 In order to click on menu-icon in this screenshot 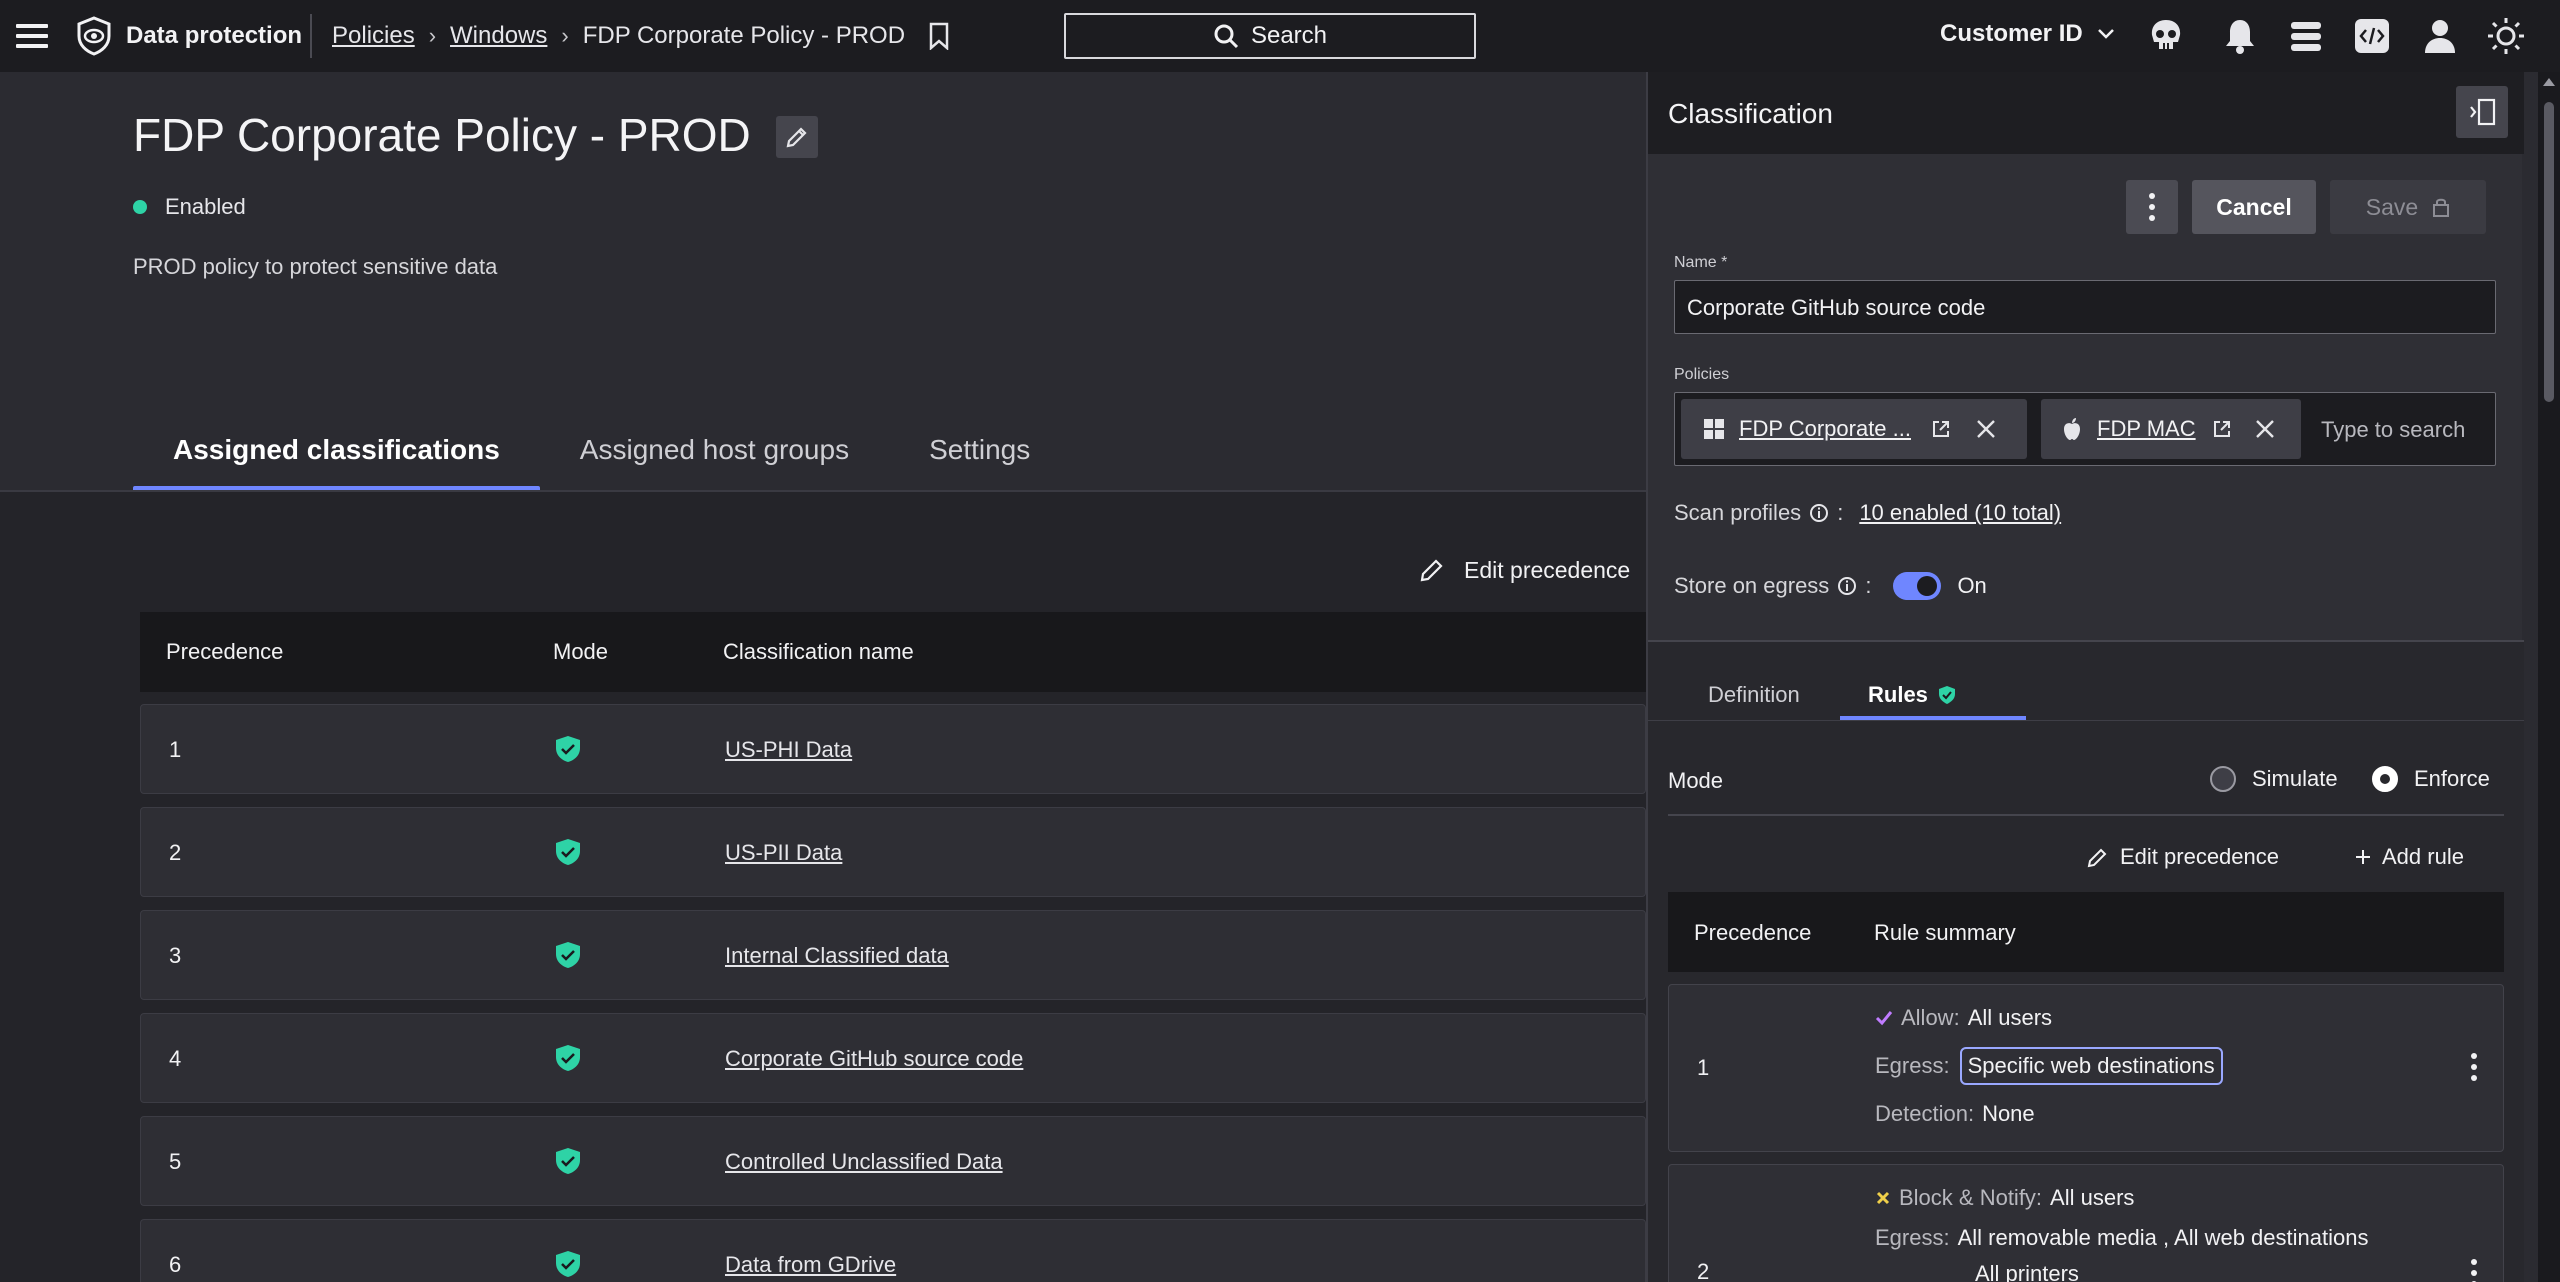, I will do `click(32, 36)`.